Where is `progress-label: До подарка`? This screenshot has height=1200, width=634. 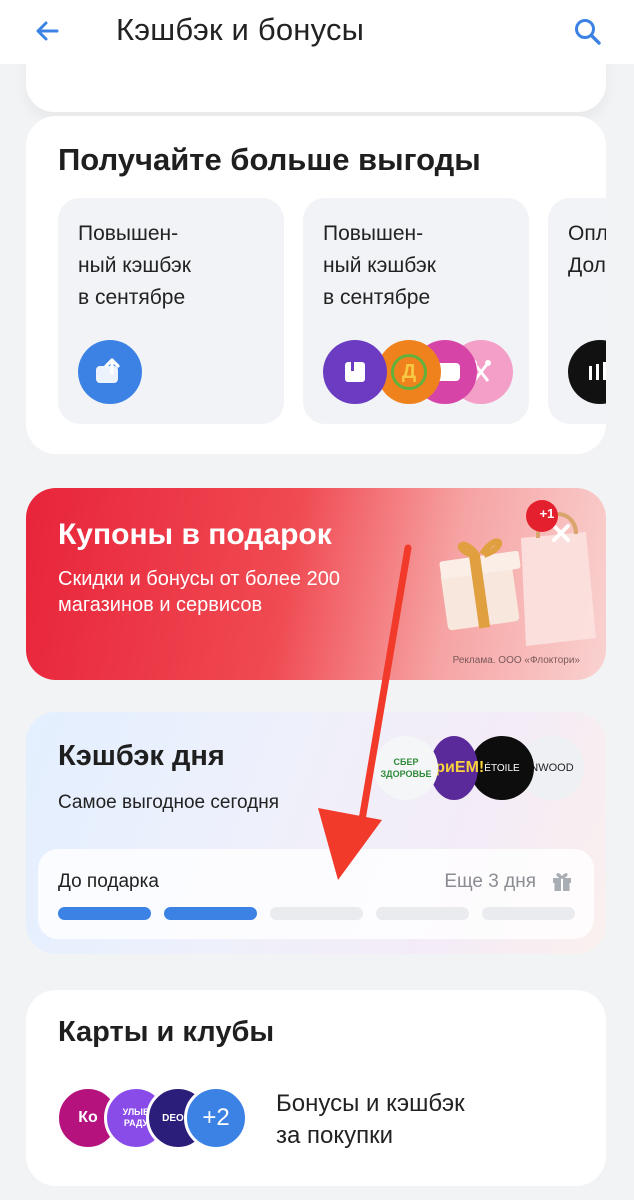
progress-label: До подарка is located at coordinates (108, 881).